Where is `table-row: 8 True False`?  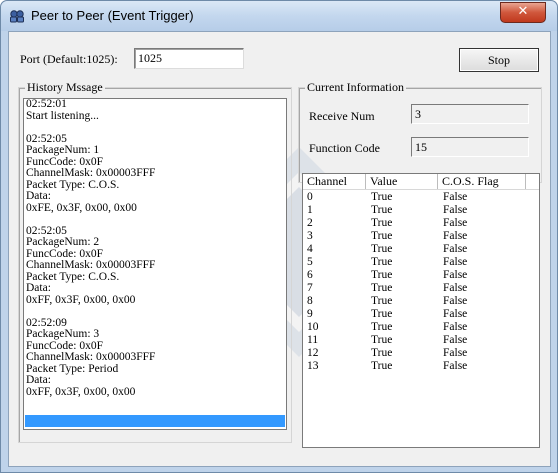
table-row: 8 True False is located at coordinates (421, 301).